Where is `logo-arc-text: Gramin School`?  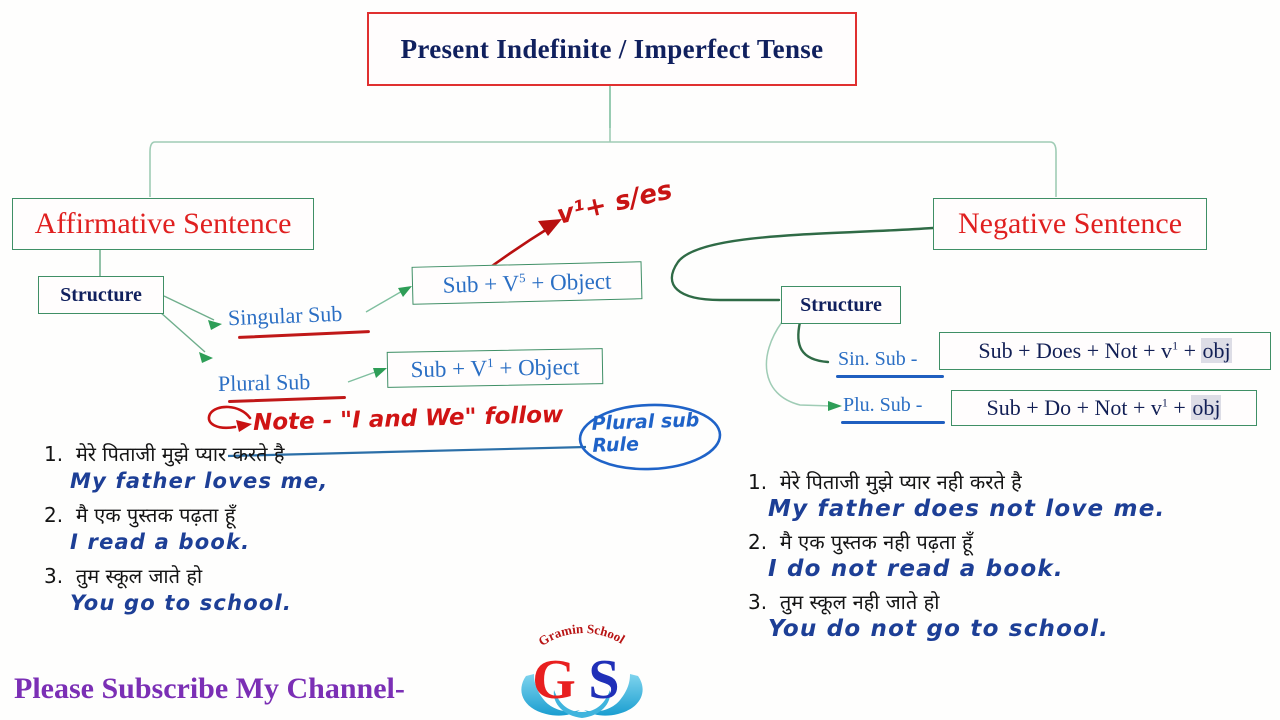 logo-arc-text: Gramin School is located at coordinates (582, 636).